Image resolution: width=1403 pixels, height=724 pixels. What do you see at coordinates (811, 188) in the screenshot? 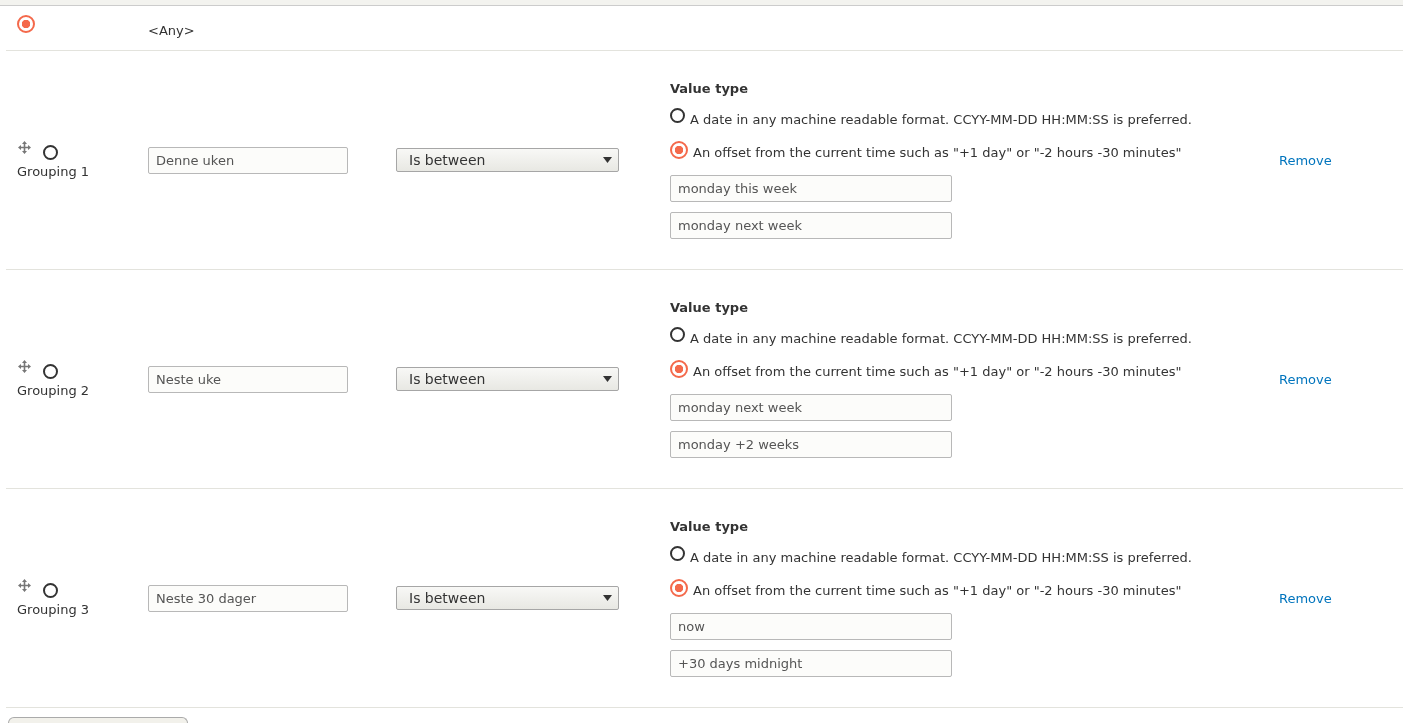
I see `value-field: monday this week` at bounding box center [811, 188].